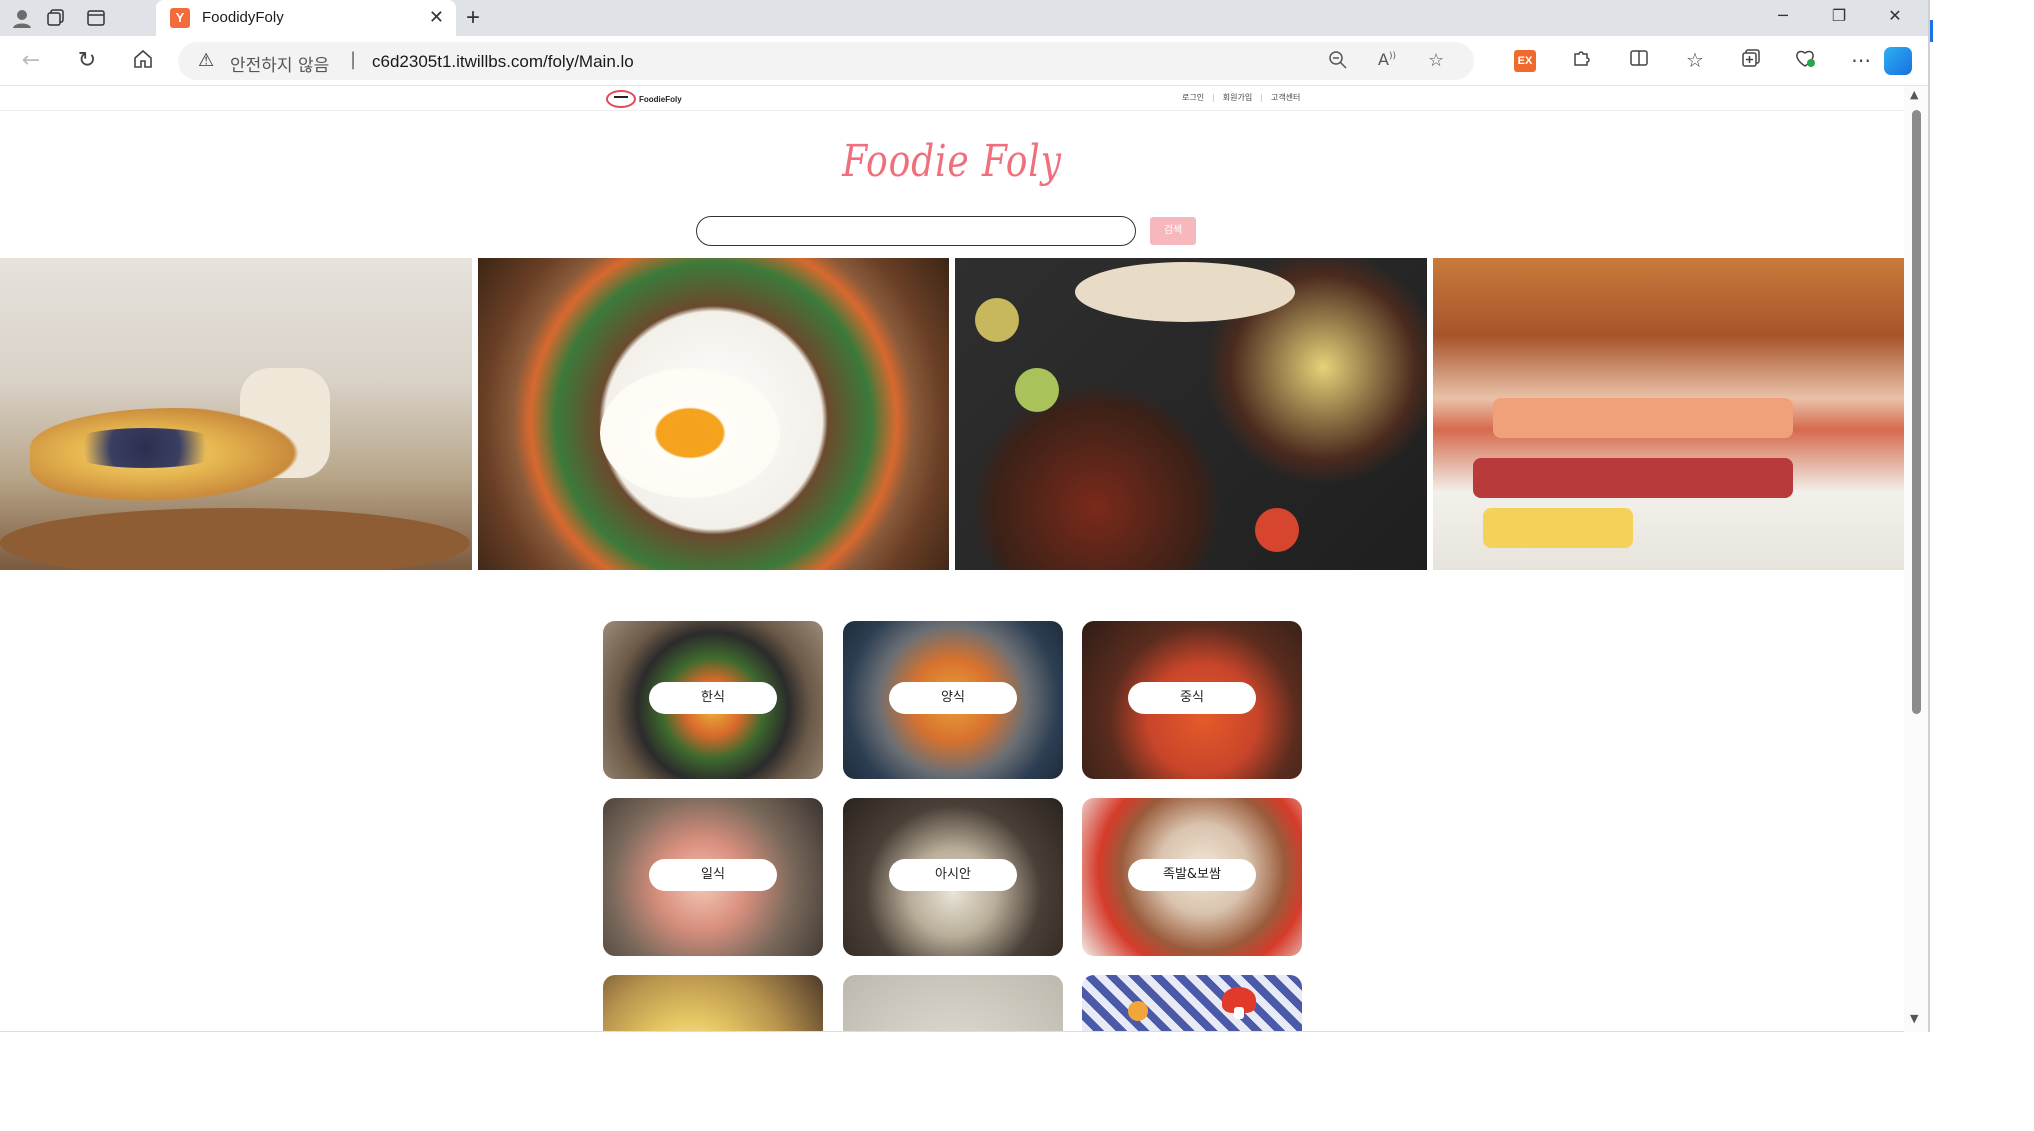 The height and width of the screenshot is (1131, 2034). What do you see at coordinates (1916, 412) in the screenshot?
I see `scrollbar-thumb` at bounding box center [1916, 412].